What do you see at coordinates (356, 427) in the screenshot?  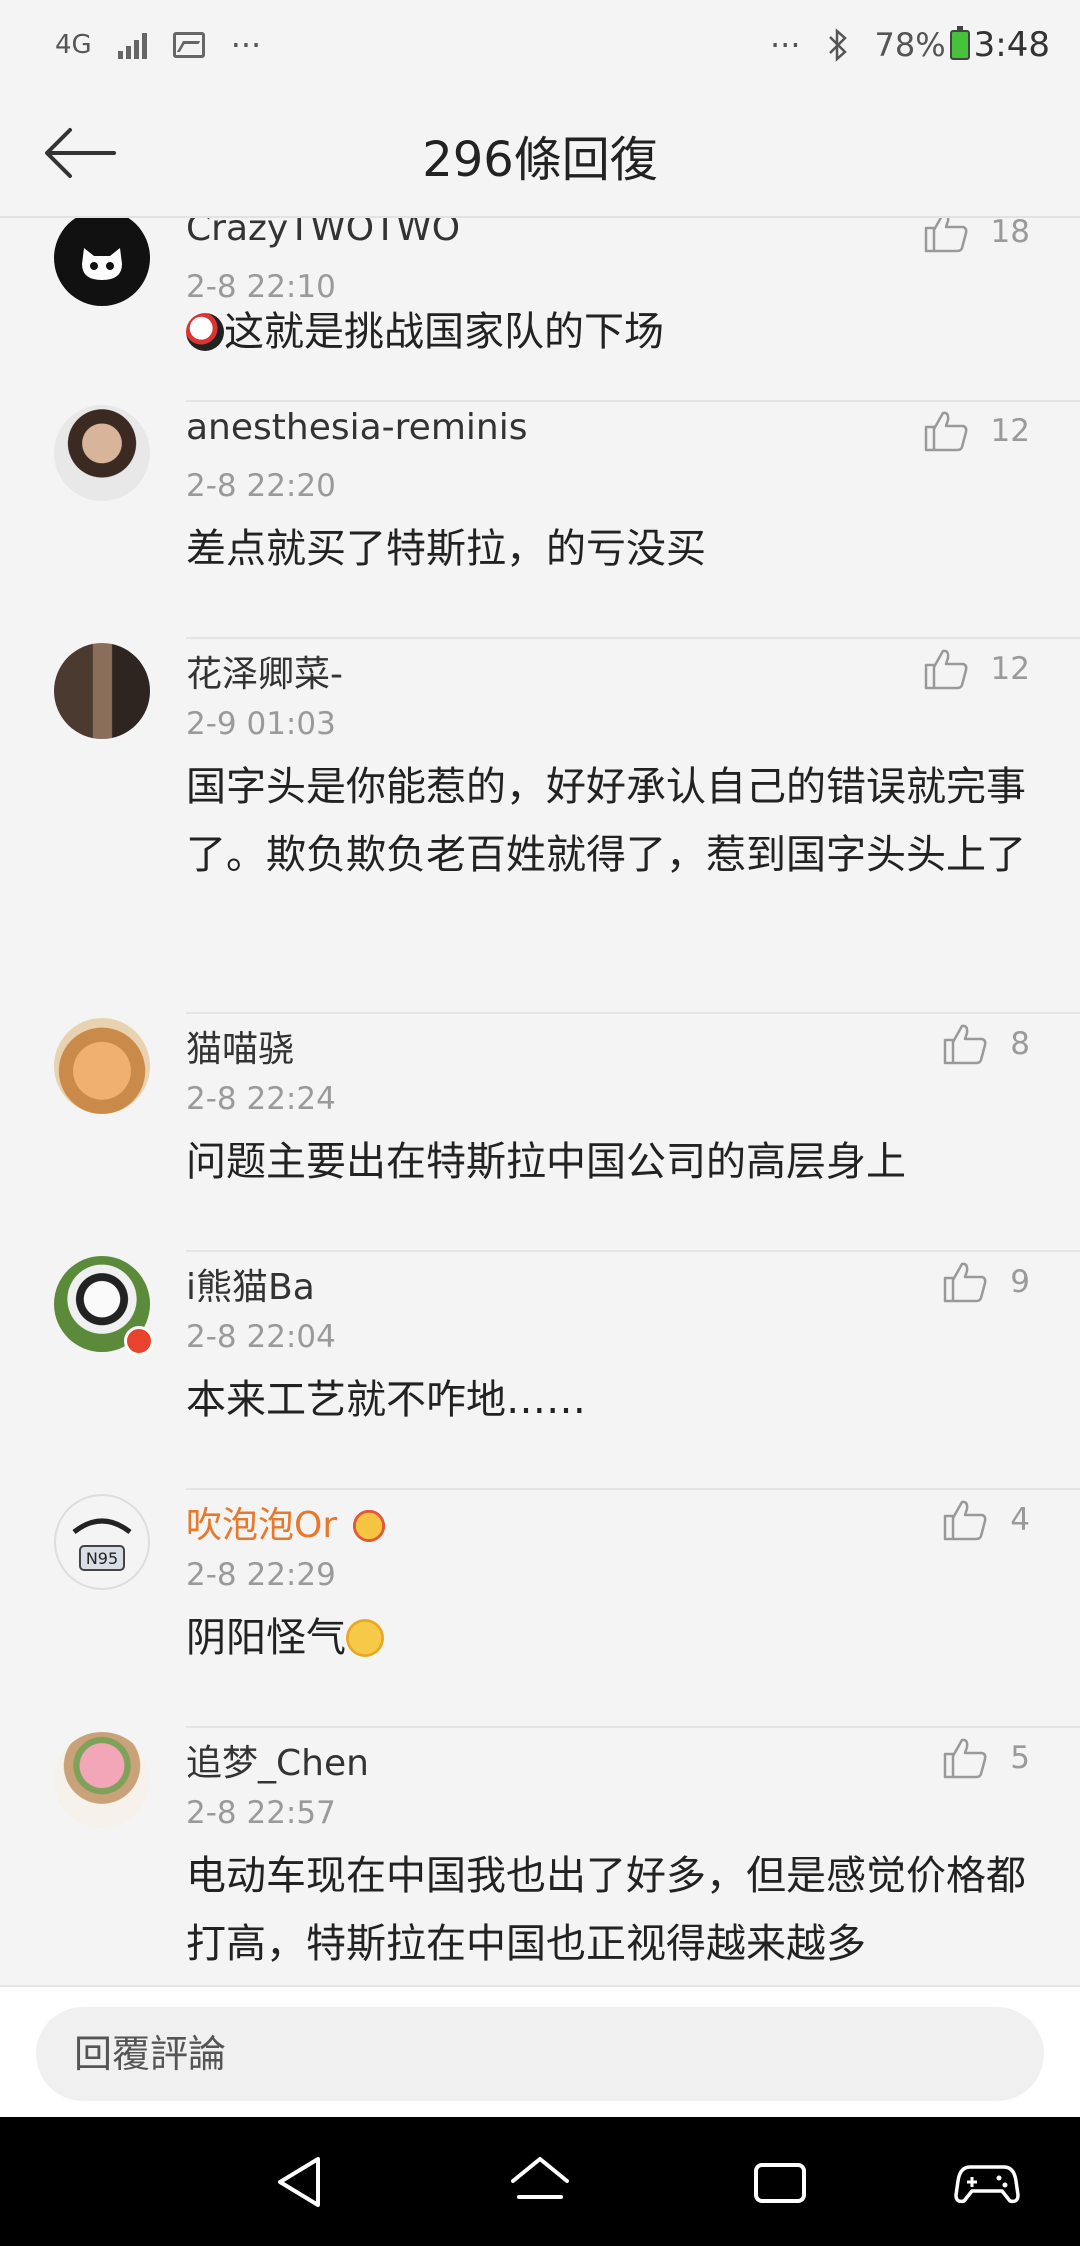 I see `comment-username: anesthesia-reminis` at bounding box center [356, 427].